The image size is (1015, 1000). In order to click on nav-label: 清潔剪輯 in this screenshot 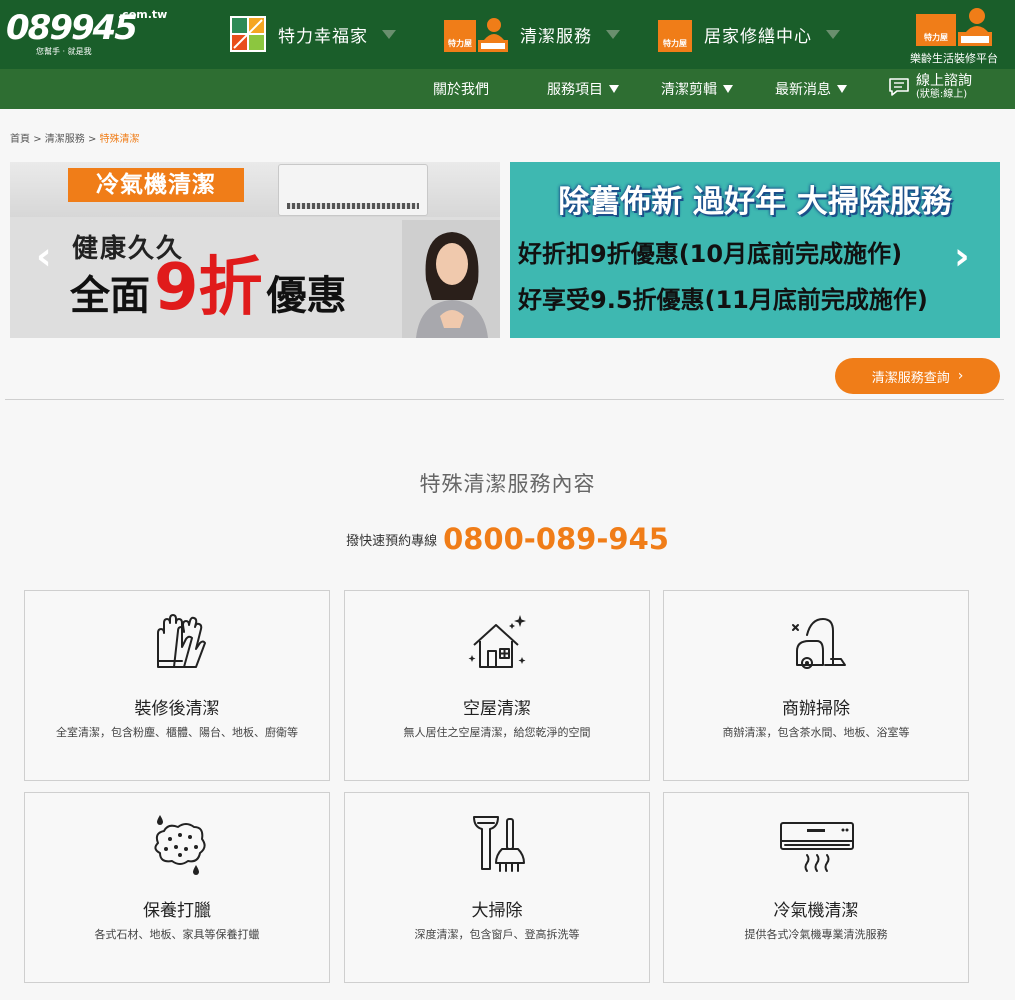, I will do `click(689, 90)`.